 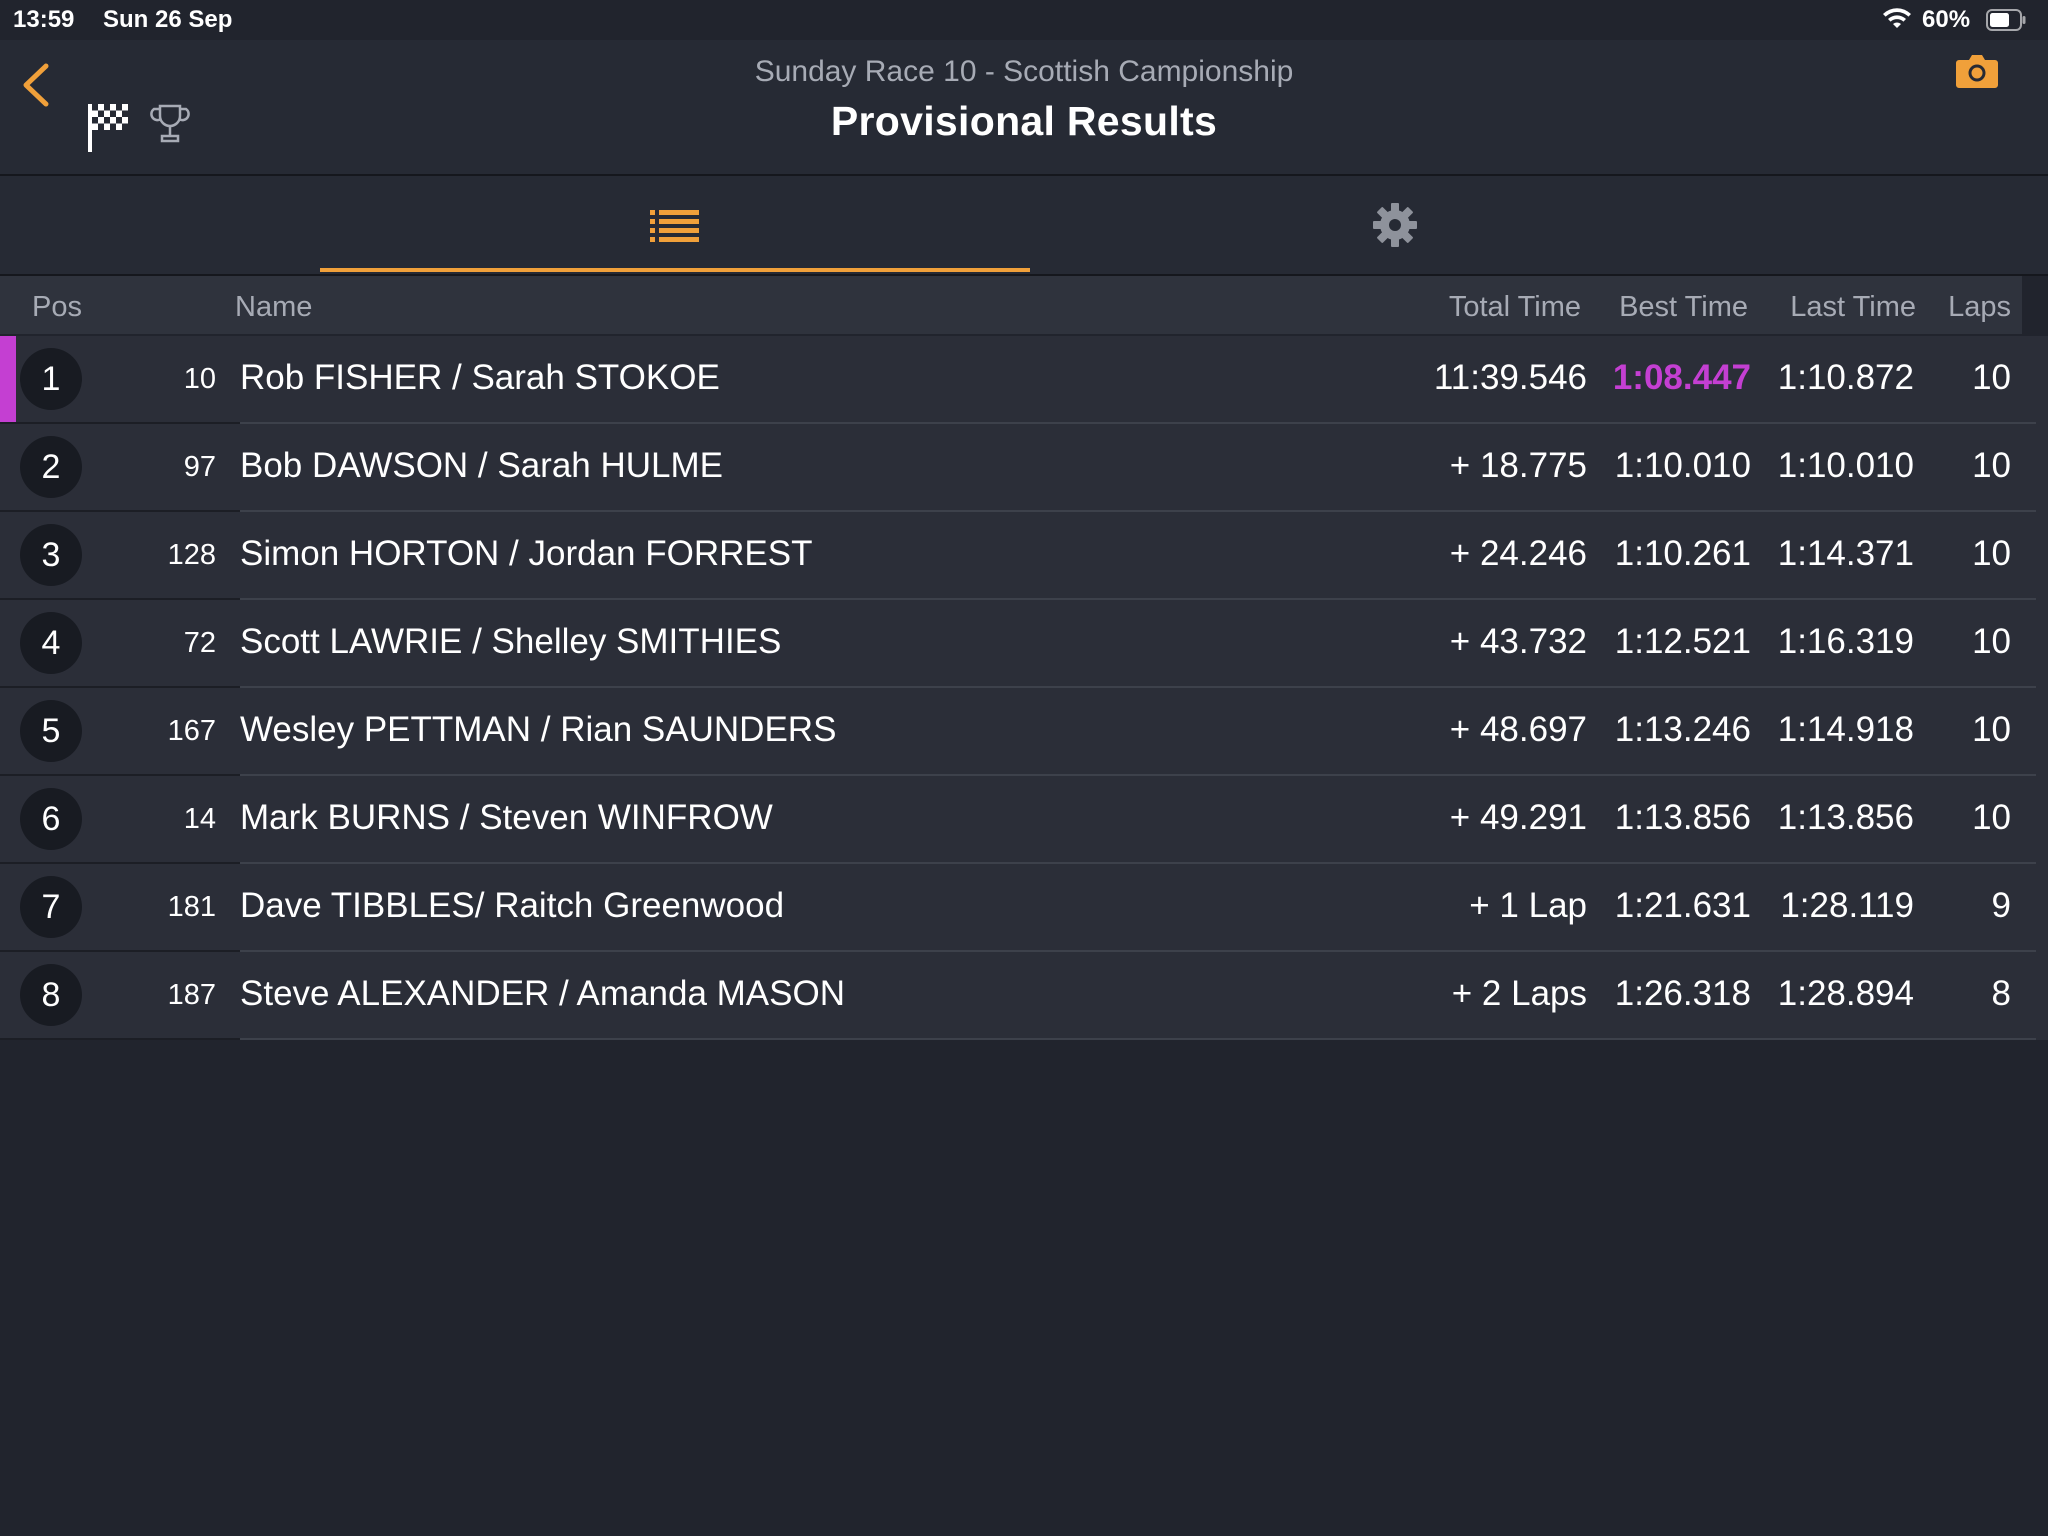 I want to click on tab-bar, so click(x=1024, y=226).